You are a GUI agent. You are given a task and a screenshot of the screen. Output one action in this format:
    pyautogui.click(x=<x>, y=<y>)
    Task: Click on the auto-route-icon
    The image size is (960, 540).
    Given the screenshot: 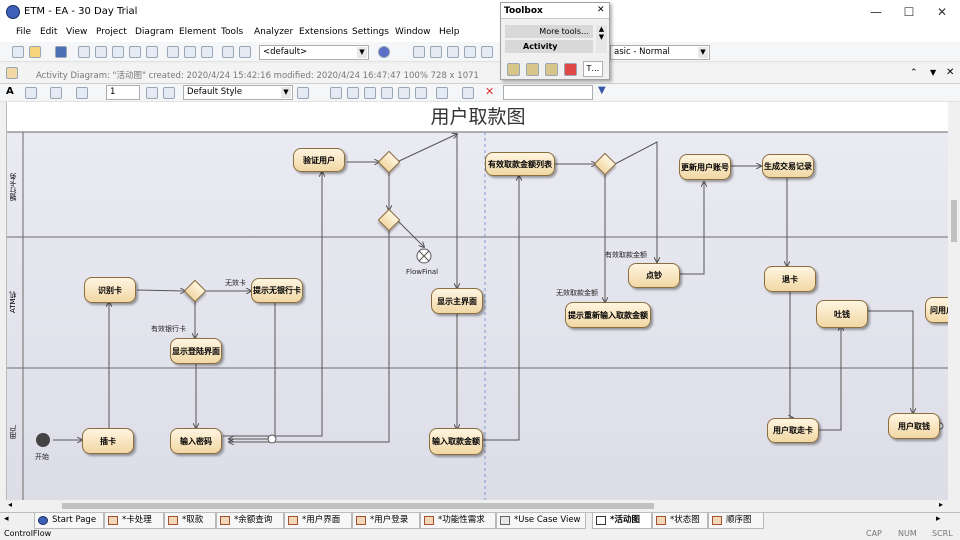 What is the action you would take?
    pyautogui.click(x=468, y=93)
    